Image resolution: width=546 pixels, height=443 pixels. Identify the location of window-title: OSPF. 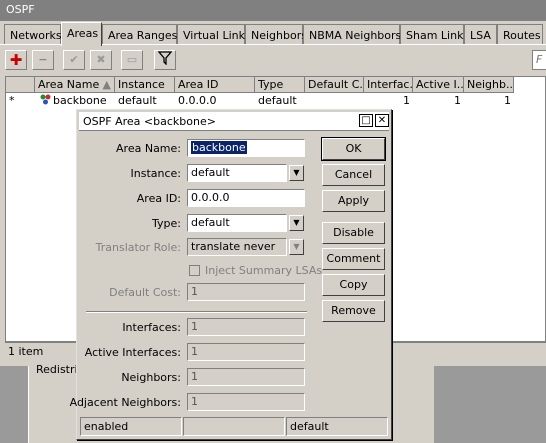
(273, 10).